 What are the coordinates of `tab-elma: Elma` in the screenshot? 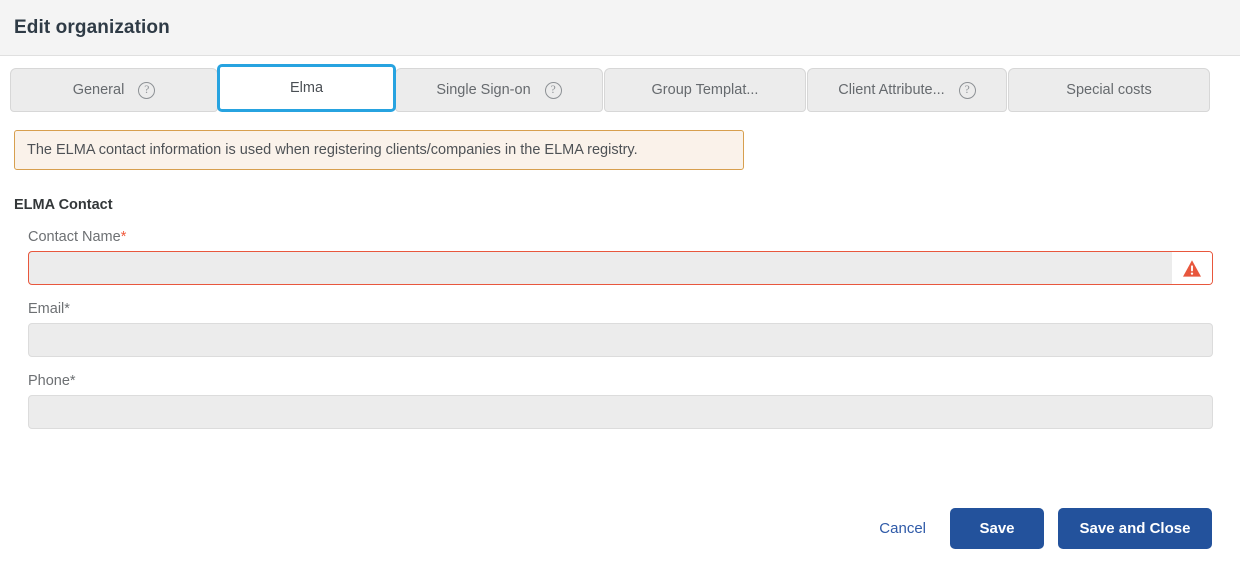 It's located at (306, 88).